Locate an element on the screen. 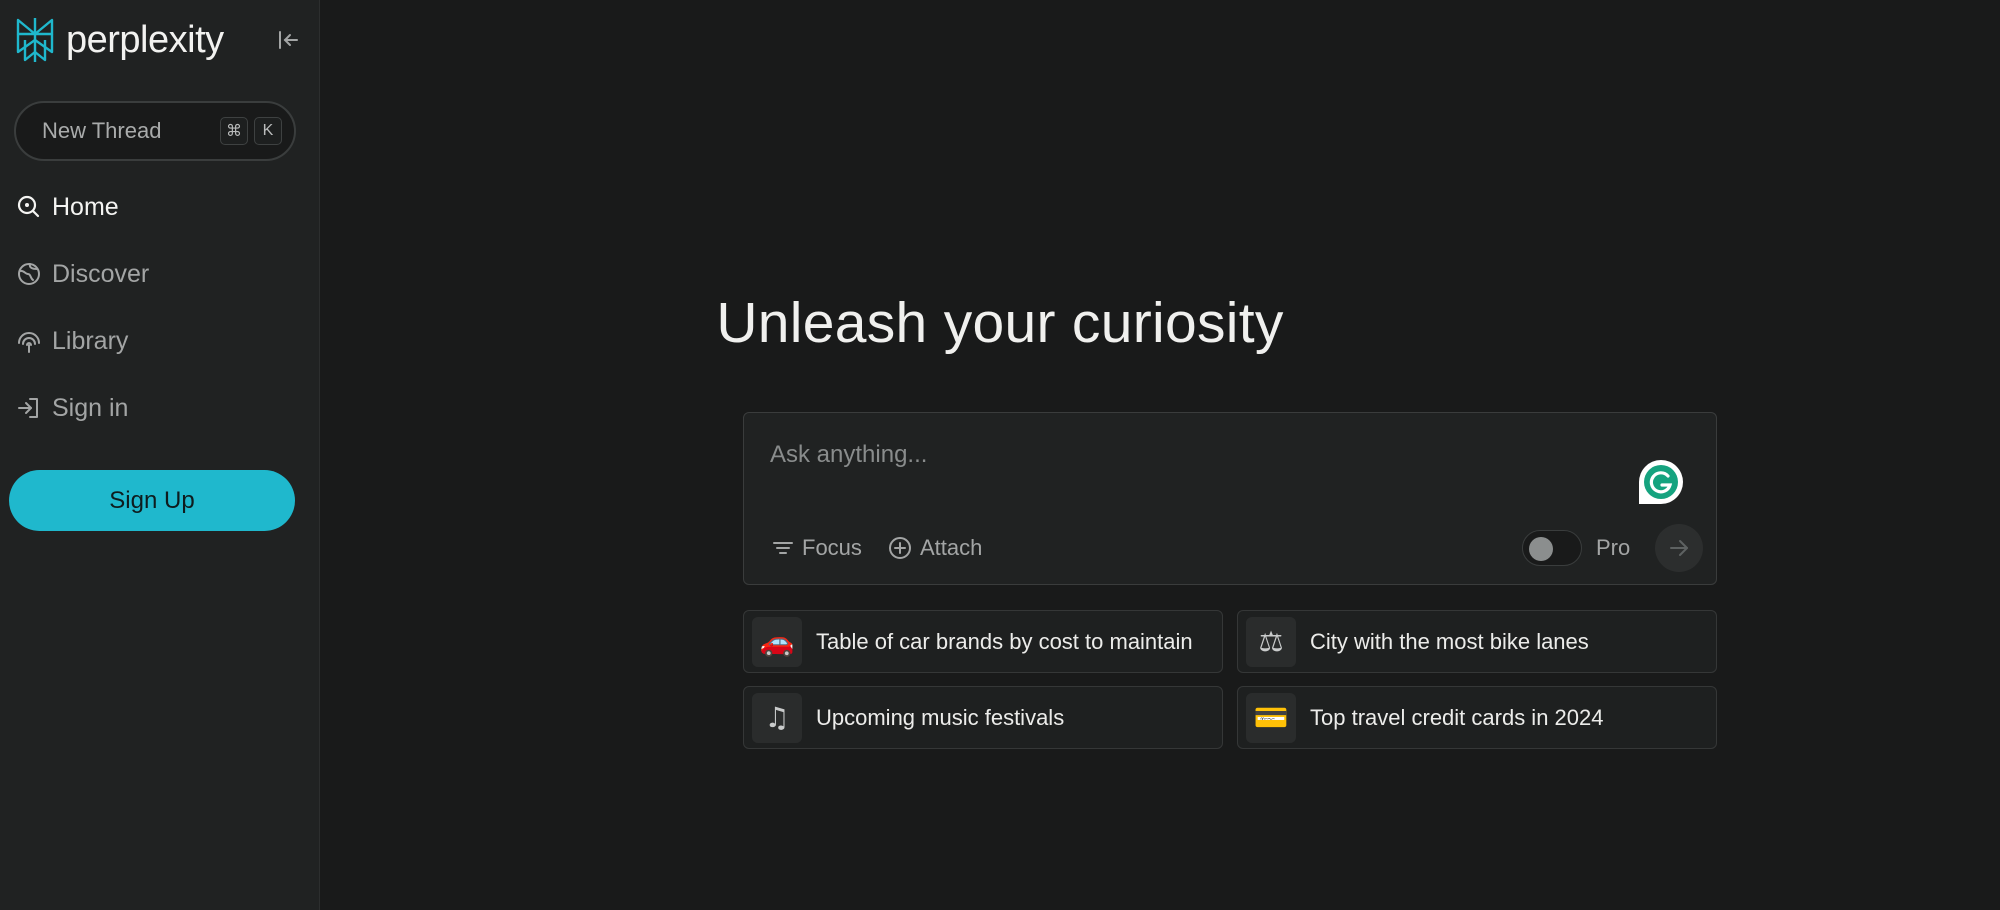 This screenshot has width=2000, height=910. sidebar-item-home: Home is located at coordinates (82, 207).